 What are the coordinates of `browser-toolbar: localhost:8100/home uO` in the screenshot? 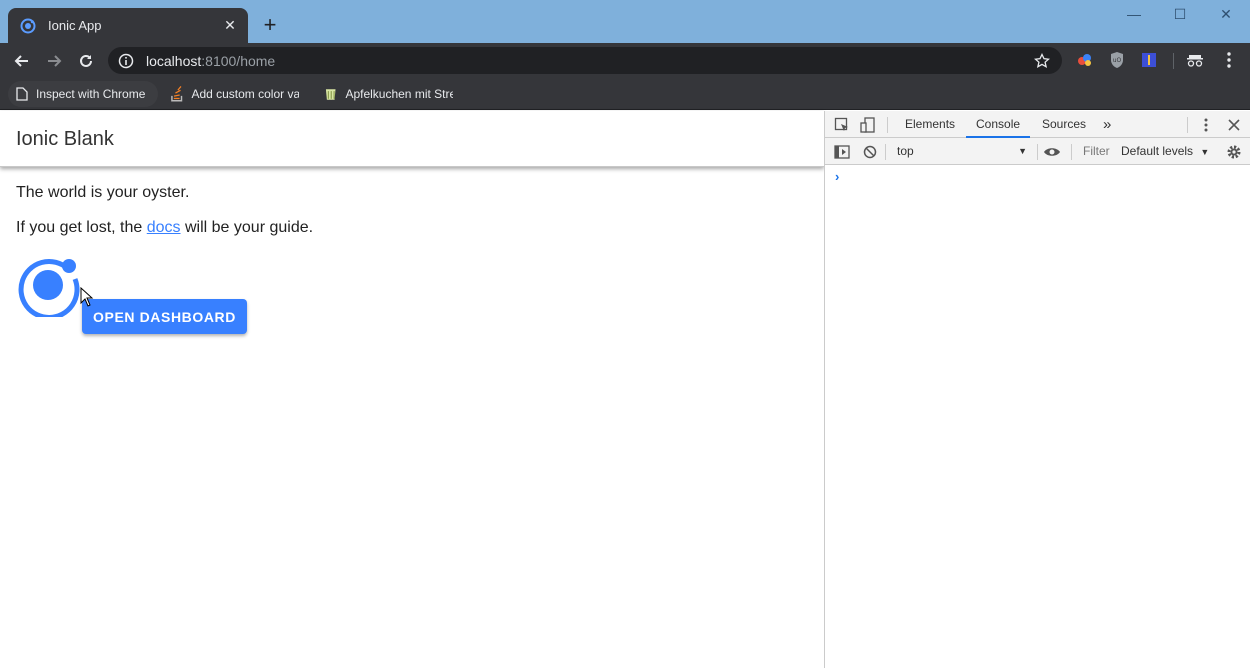 It's located at (625, 60).